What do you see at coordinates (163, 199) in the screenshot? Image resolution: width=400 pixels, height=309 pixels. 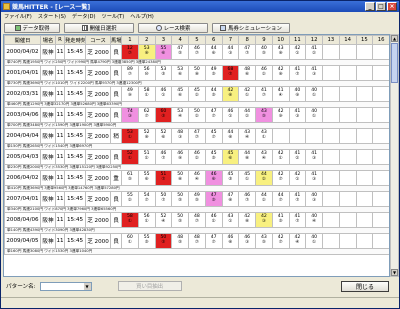 I see `horse-cell: 50 ⑦` at bounding box center [163, 199].